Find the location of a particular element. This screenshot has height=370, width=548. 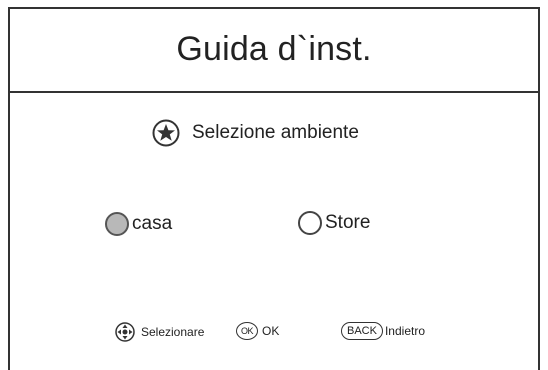

section-heading: Selezione ambiente is located at coordinates (255, 133).